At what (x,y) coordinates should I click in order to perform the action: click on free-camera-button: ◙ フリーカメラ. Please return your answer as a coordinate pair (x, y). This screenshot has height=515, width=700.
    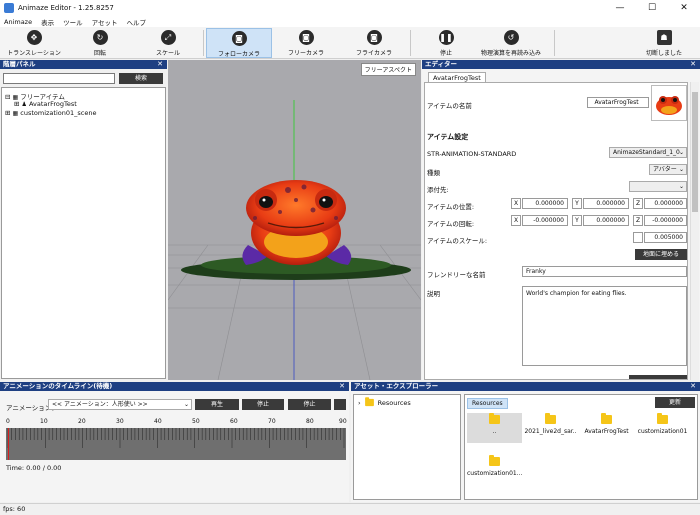
    Looking at the image, I should click on (306, 43).